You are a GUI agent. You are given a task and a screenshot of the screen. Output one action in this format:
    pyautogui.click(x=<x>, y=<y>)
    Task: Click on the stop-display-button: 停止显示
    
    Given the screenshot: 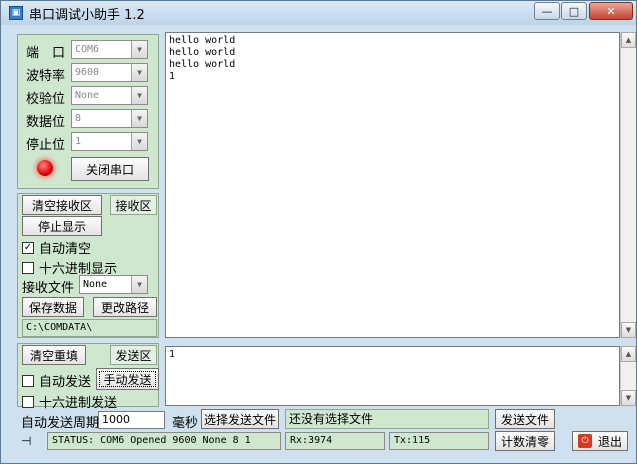 What is the action you would take?
    pyautogui.click(x=62, y=226)
    